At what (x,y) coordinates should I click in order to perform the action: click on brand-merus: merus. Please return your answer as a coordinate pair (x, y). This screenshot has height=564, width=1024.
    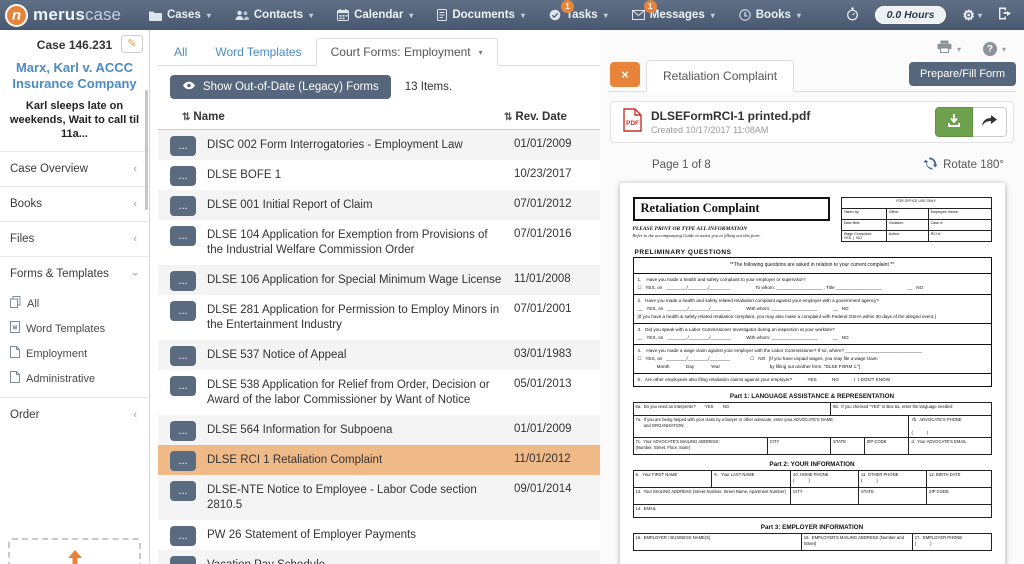
    Looking at the image, I should click on (59, 14).